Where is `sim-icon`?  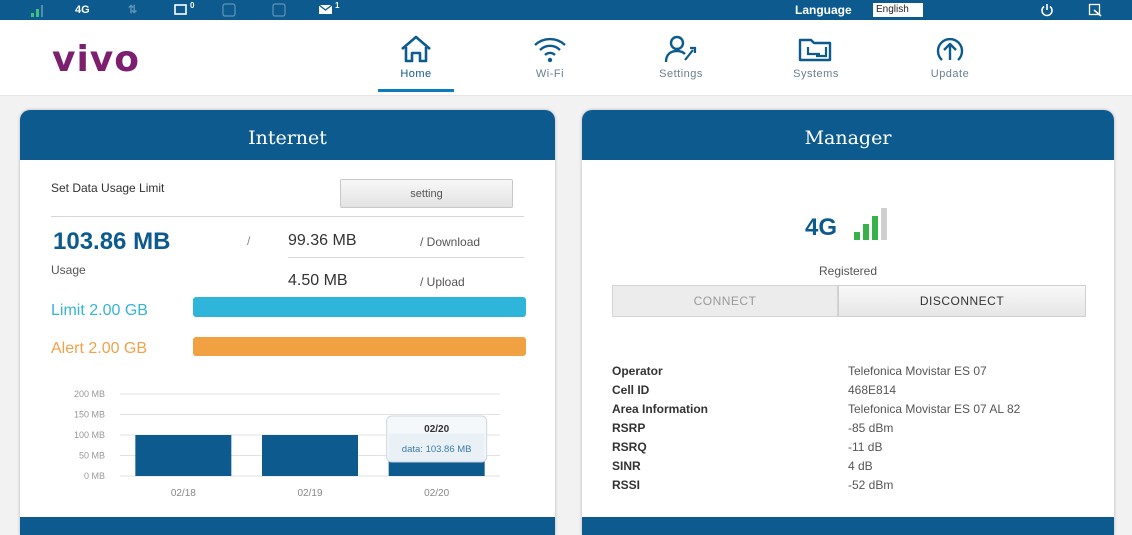 sim-icon is located at coordinates (229, 10).